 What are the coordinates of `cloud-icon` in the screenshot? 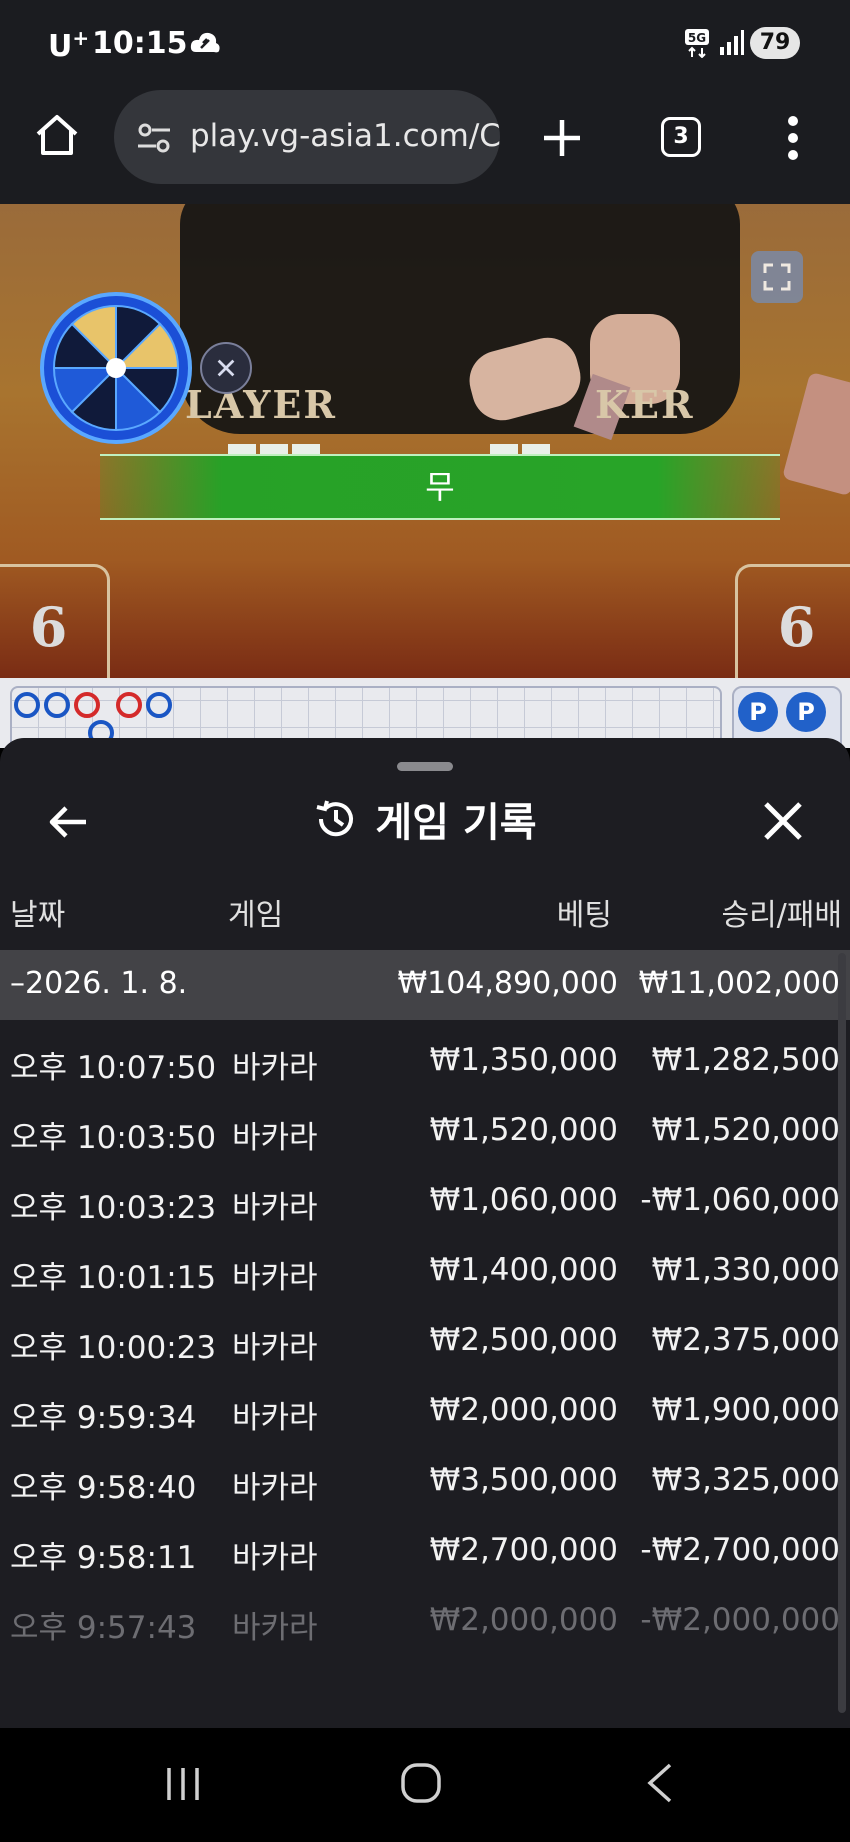 It's located at (205, 42).